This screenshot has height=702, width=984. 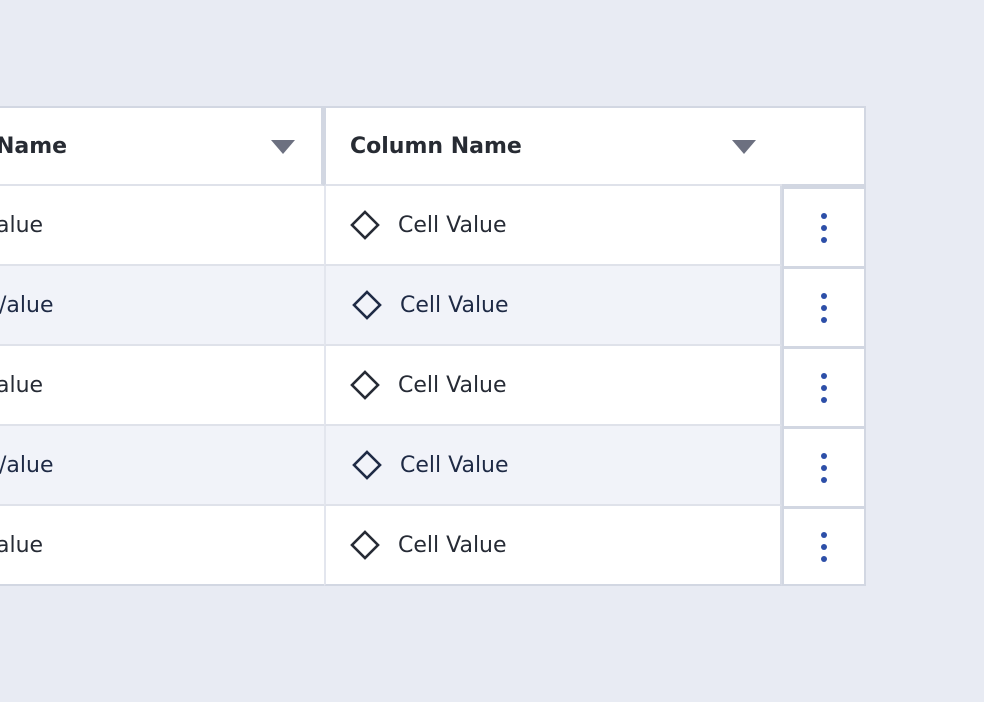 What do you see at coordinates (162, 146) in the screenshot?
I see `column-header-name: Name` at bounding box center [162, 146].